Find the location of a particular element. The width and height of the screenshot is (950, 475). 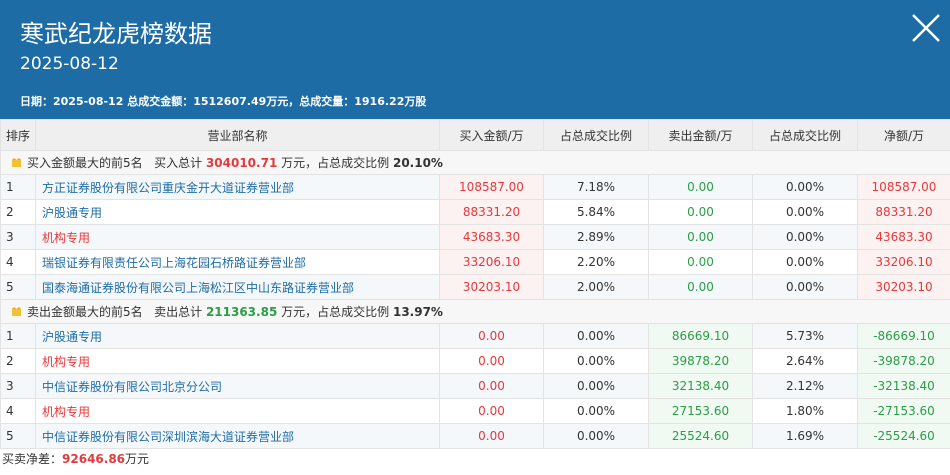

section-total-value: 304010.71 is located at coordinates (241, 163).